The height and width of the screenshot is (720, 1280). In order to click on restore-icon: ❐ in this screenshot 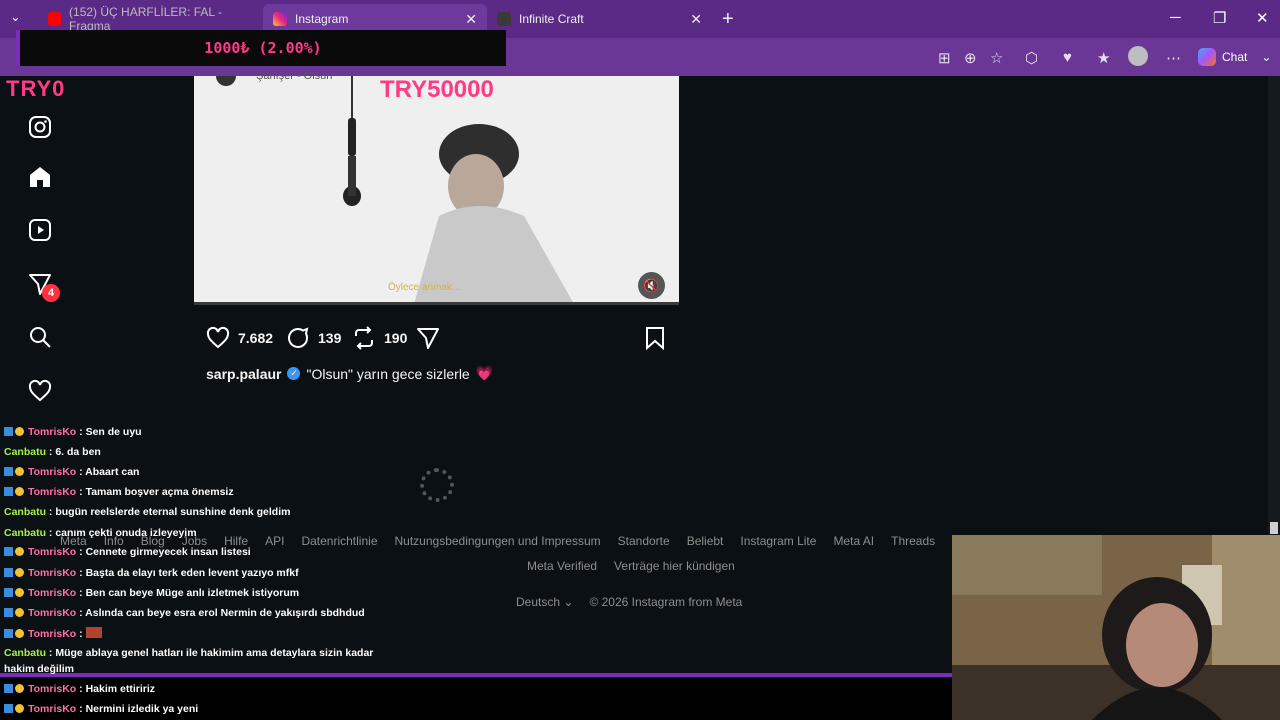, I will do `click(1219, 18)`.